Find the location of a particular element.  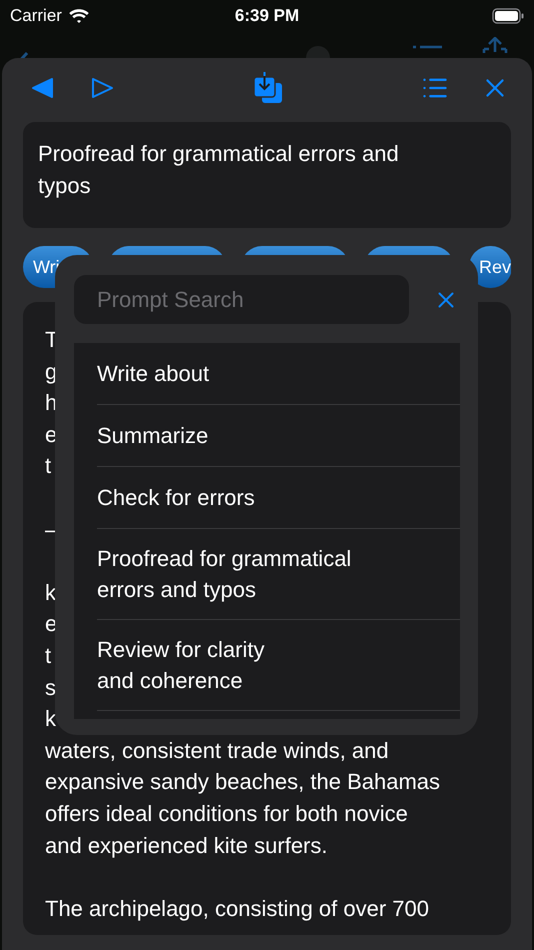

next-icon is located at coordinates (102, 88).